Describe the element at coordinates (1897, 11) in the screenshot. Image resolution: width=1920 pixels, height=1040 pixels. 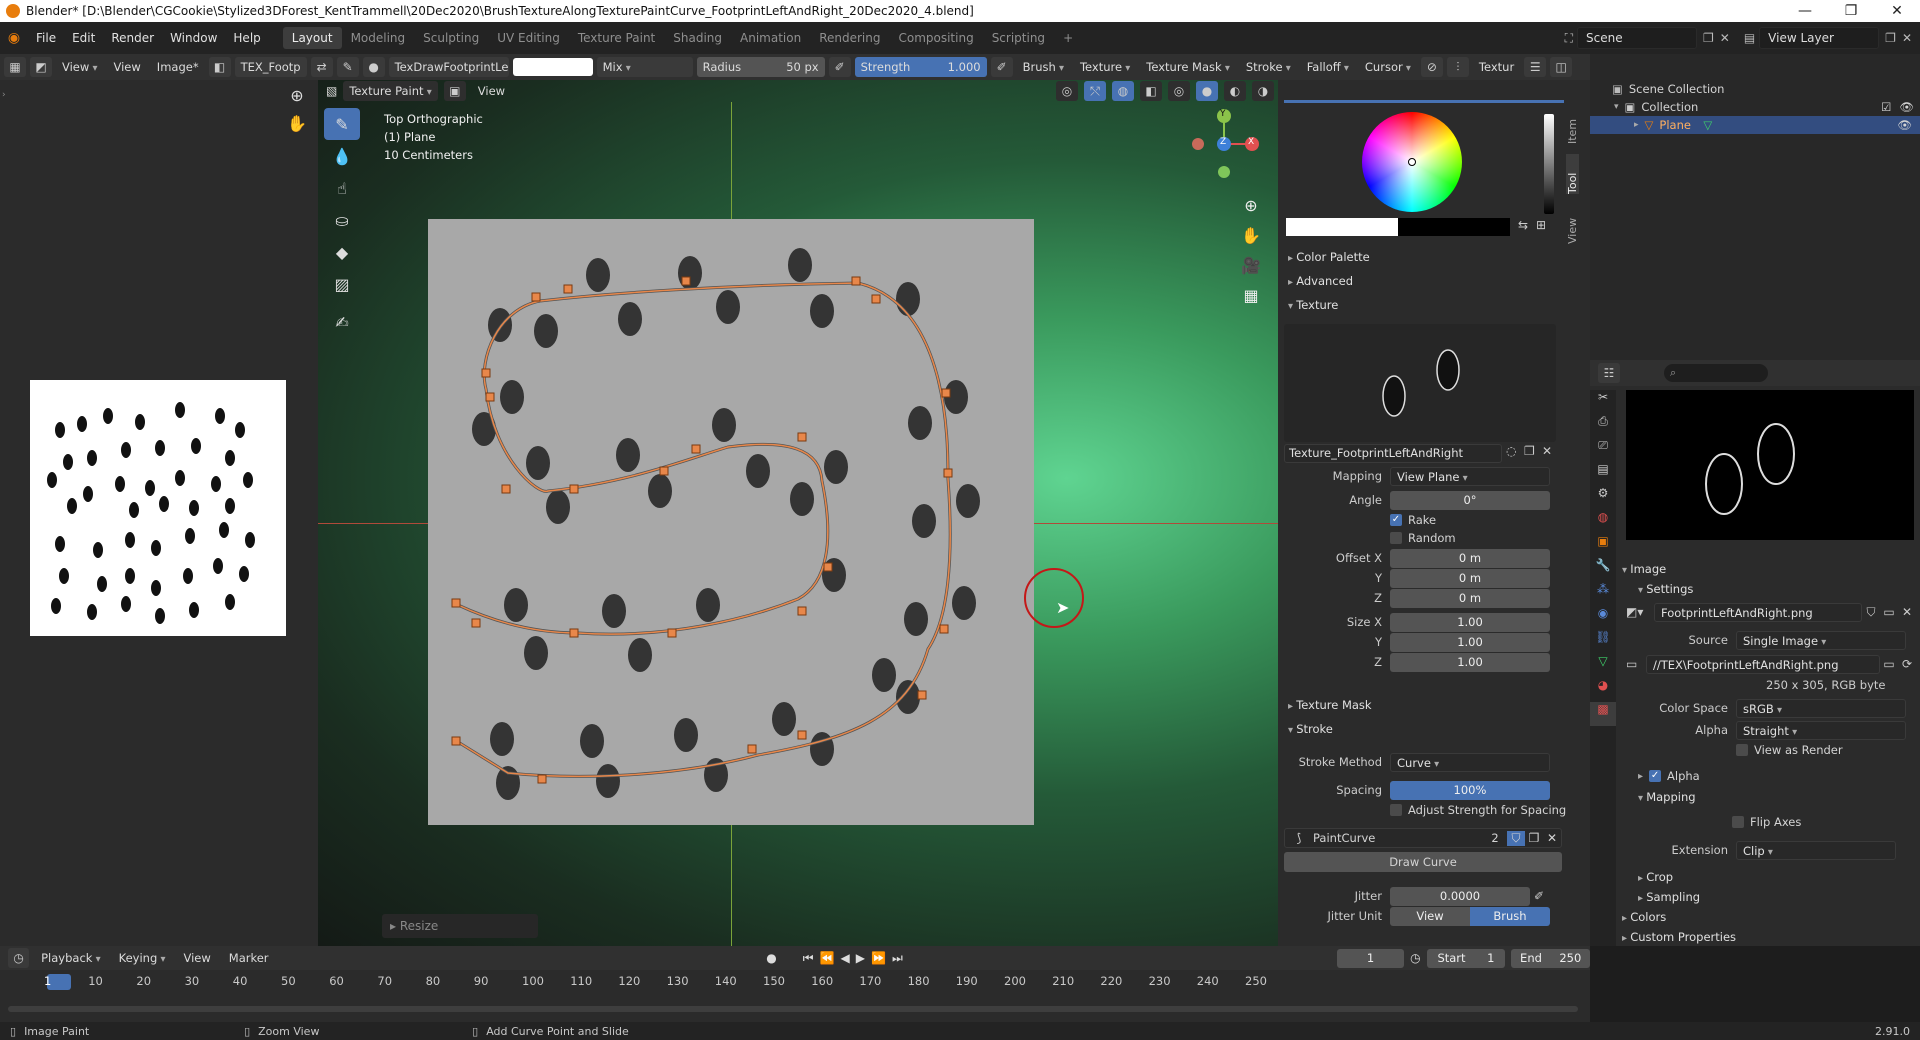
I see `close-button: ✕` at that location.